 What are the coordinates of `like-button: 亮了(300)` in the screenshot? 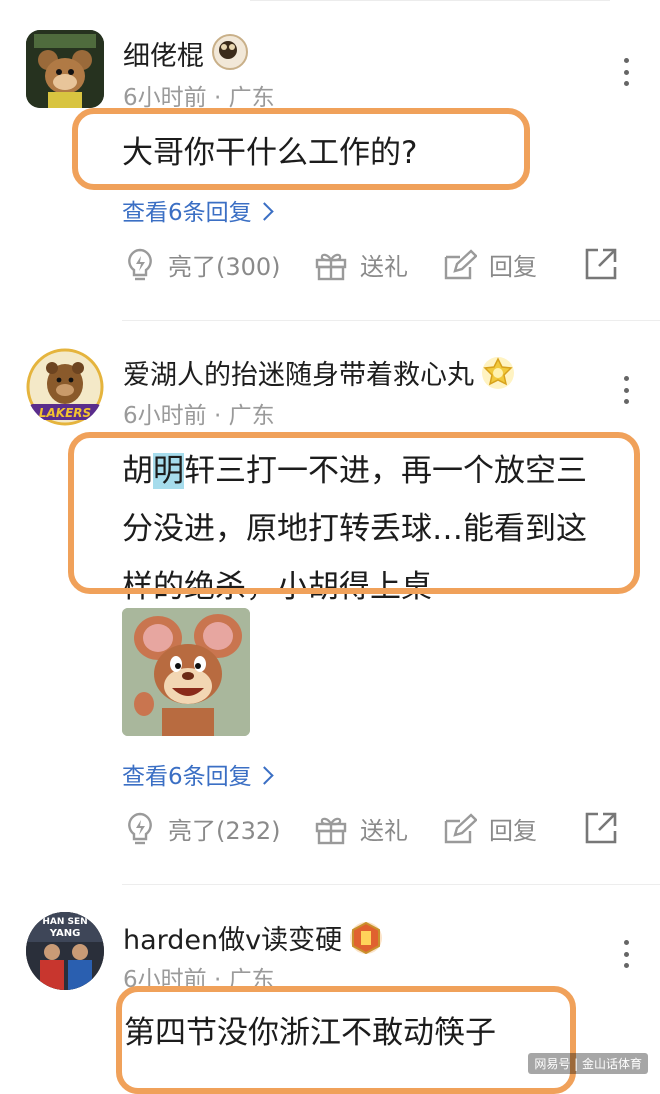 It's located at (202, 264).